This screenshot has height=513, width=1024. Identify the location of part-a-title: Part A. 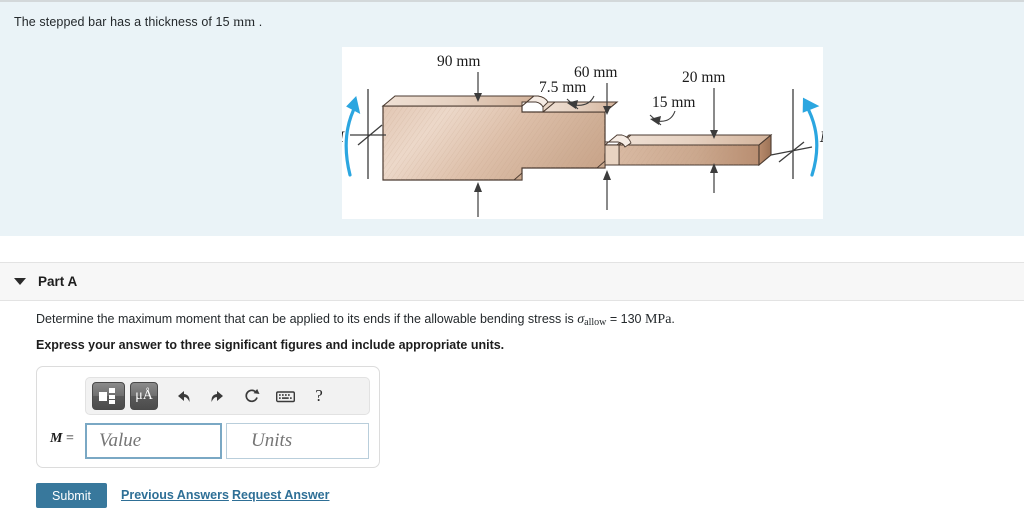
(58, 281).